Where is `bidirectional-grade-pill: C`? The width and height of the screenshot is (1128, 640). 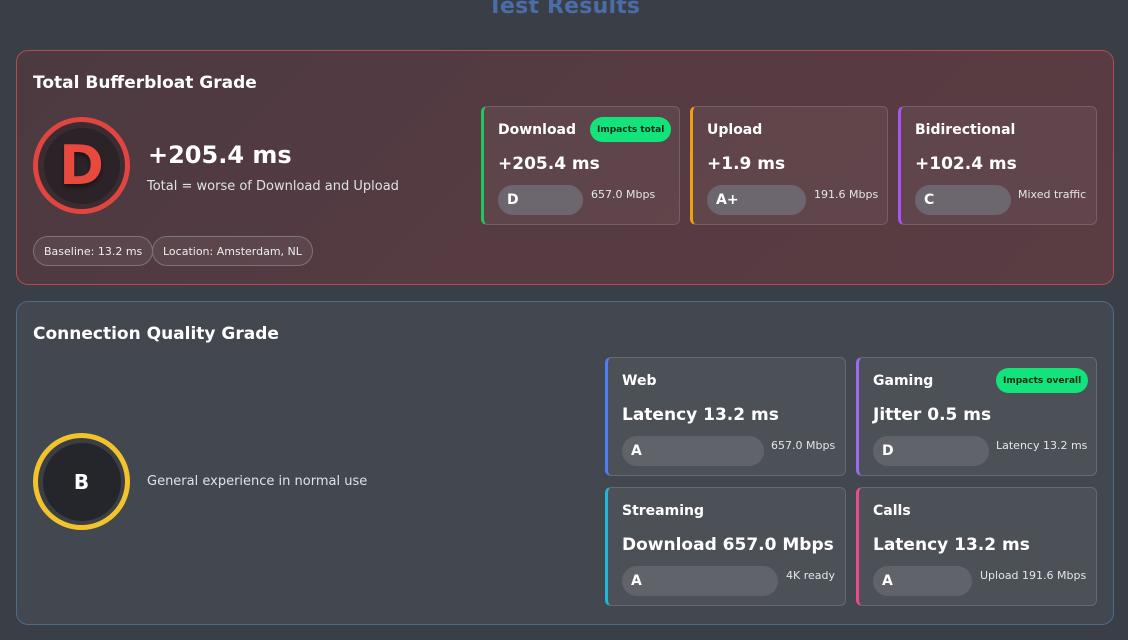
bidirectional-grade-pill: C is located at coordinates (963, 200).